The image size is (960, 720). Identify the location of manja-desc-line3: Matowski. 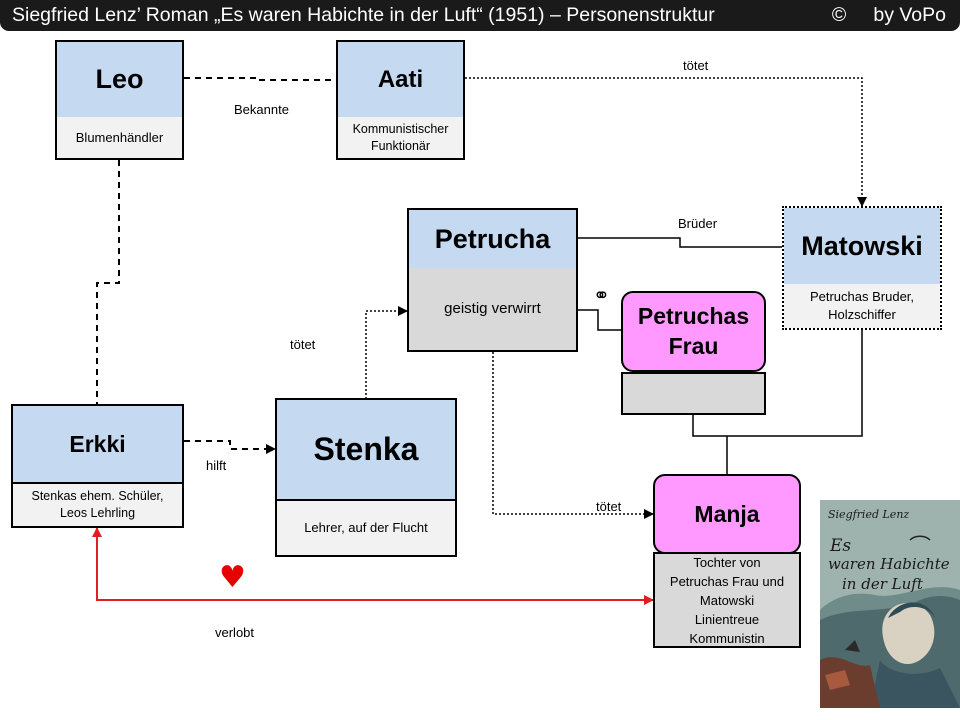
(727, 600).